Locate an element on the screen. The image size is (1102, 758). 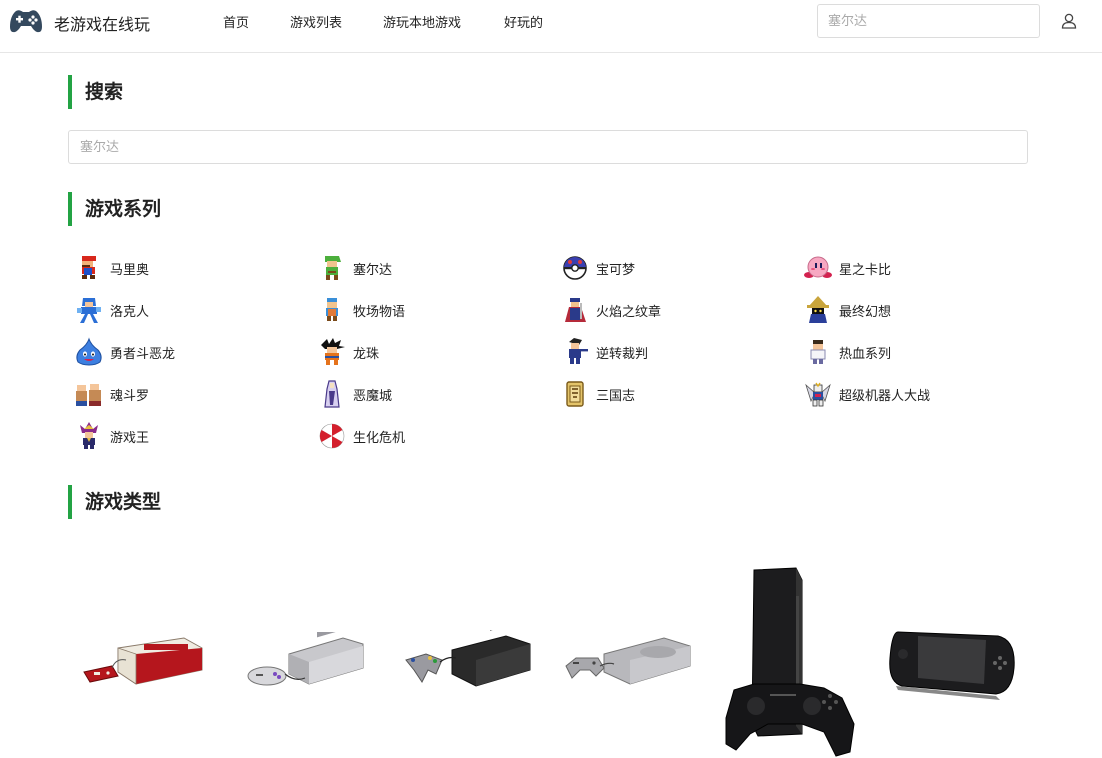
kunio-icon is located at coordinates (818, 352).